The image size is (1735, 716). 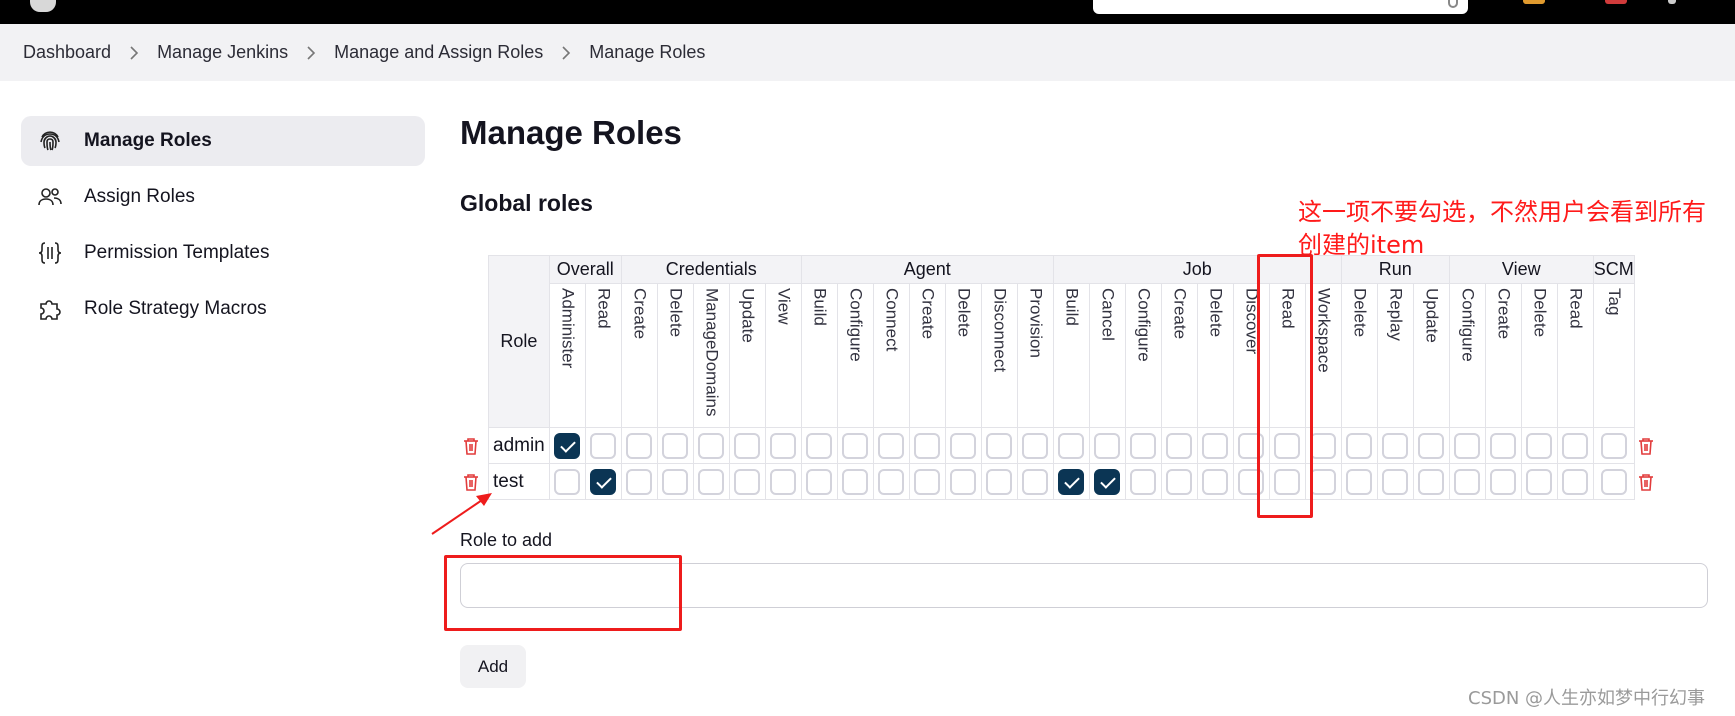 What do you see at coordinates (712, 352) in the screenshot?
I see `permission-label: ManageDomains` at bounding box center [712, 352].